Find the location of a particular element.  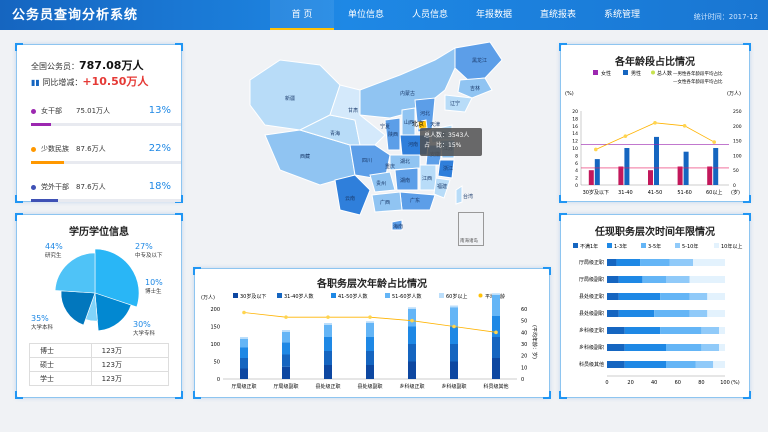

y-right-tick: 100 is located at coordinates (737, 156).